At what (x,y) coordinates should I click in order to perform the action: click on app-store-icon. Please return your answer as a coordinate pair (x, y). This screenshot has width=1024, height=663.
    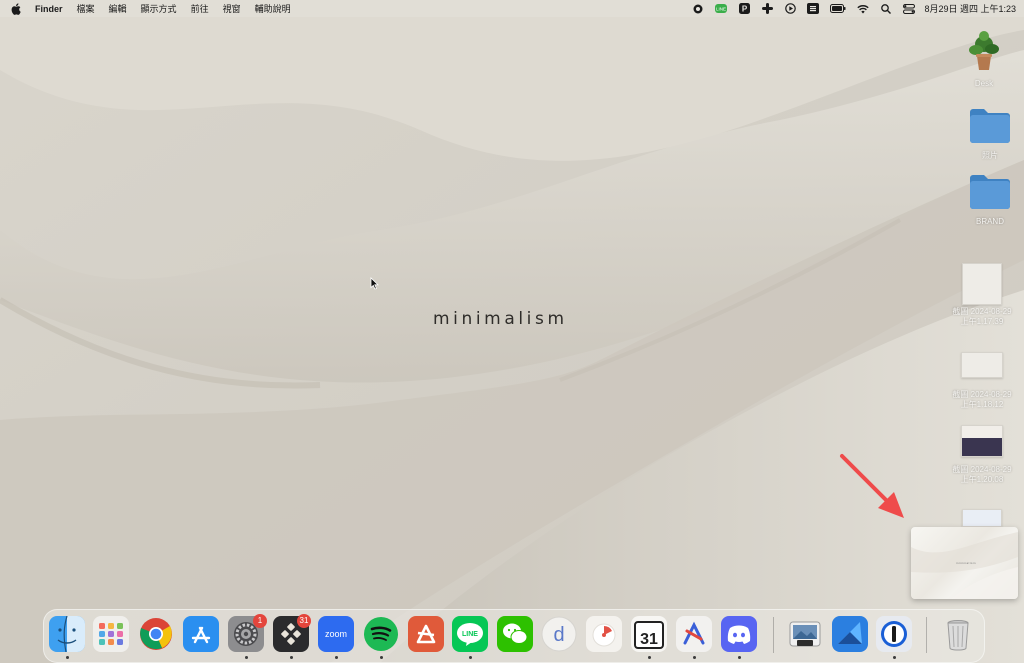
    Looking at the image, I should click on (201, 634).